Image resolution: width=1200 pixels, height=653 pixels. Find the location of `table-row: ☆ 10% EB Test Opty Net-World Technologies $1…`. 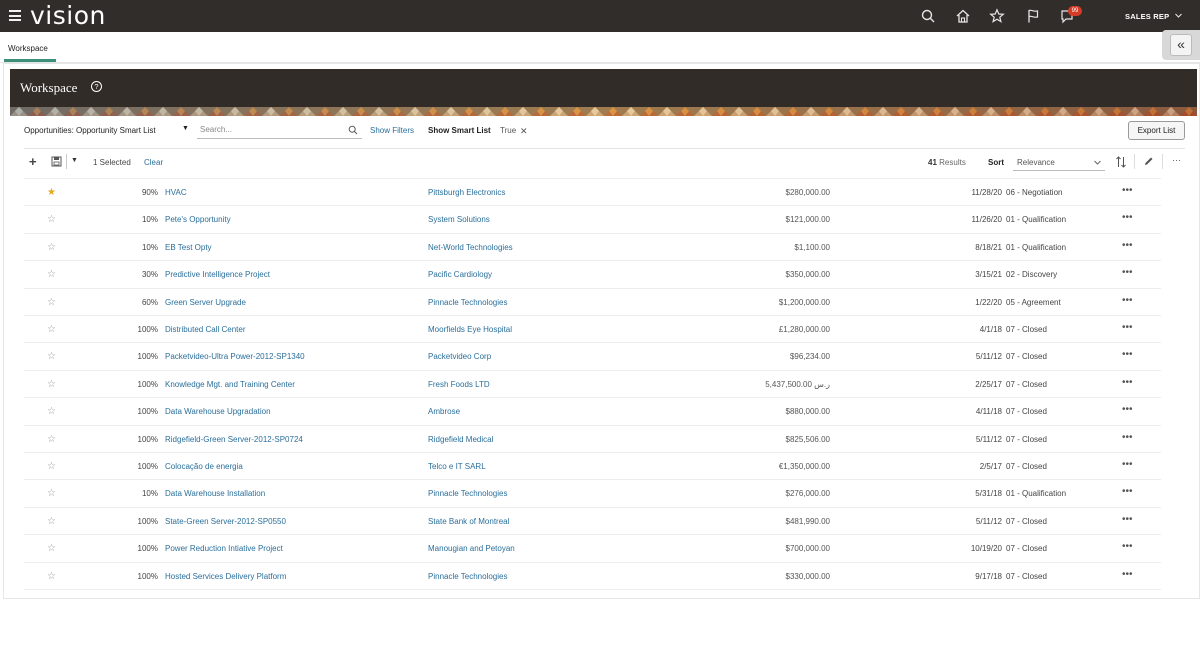

table-row: ☆ 10% EB Test Opty Net-World Technologies $1… is located at coordinates (592, 246).